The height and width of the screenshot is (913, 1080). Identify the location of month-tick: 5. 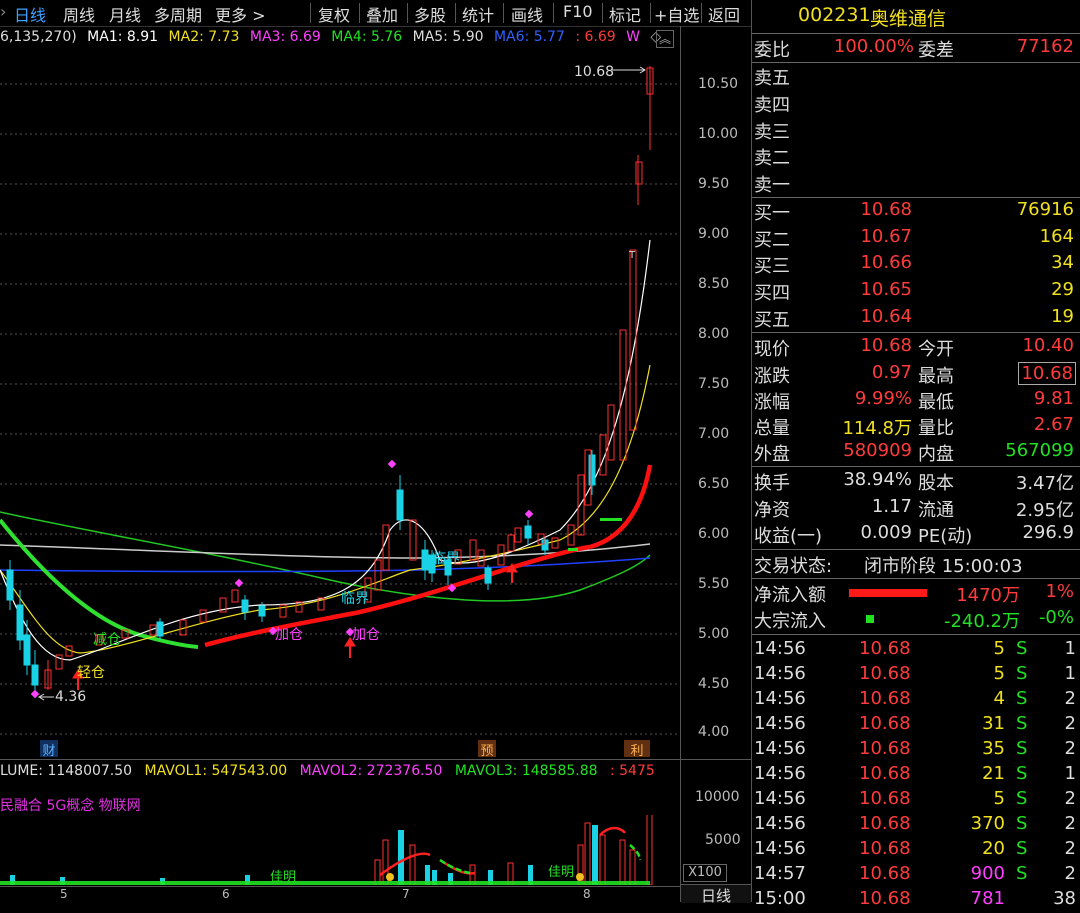
(64, 894).